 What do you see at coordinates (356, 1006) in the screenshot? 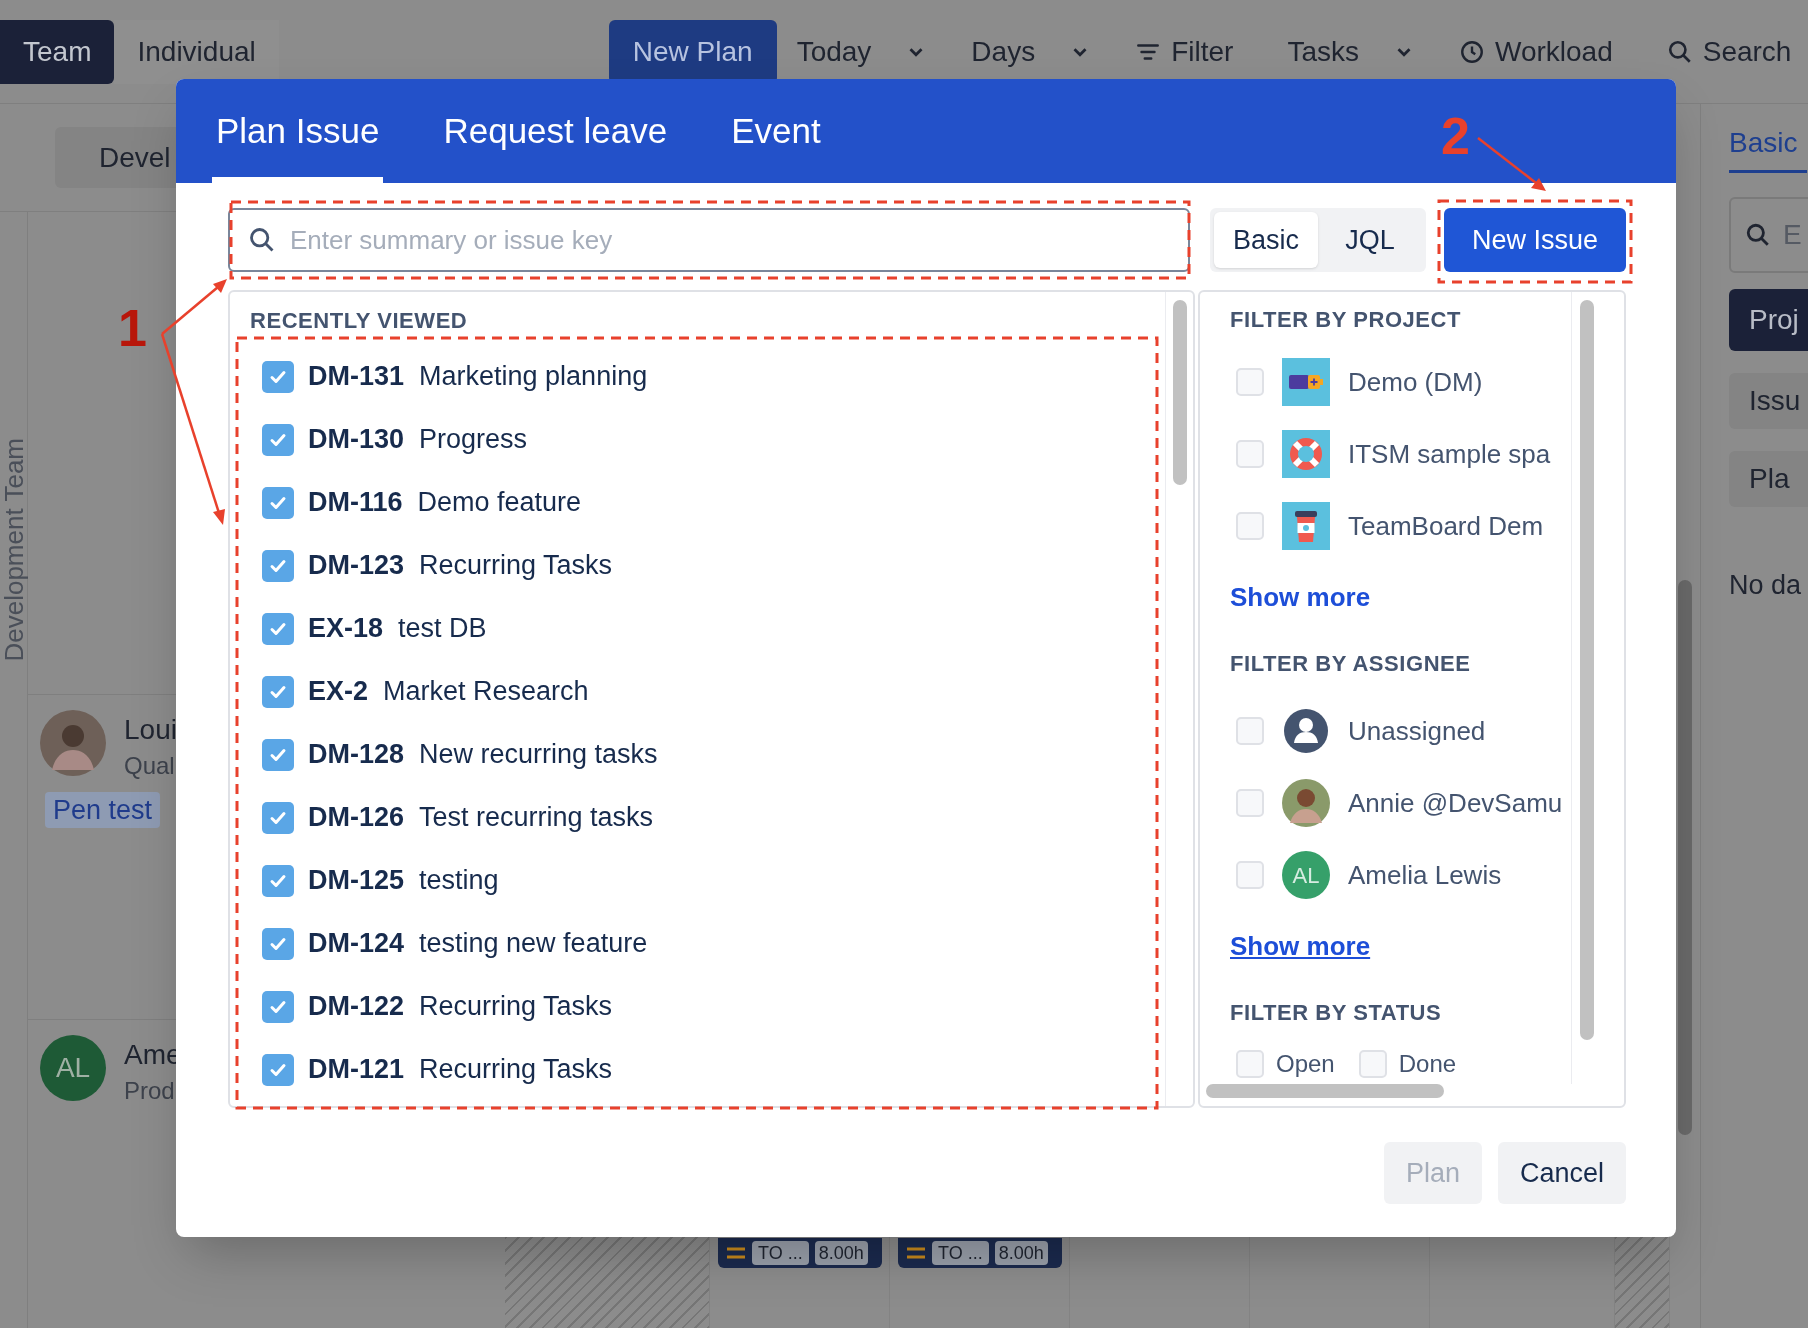
I see `issue-key: DM-122` at bounding box center [356, 1006].